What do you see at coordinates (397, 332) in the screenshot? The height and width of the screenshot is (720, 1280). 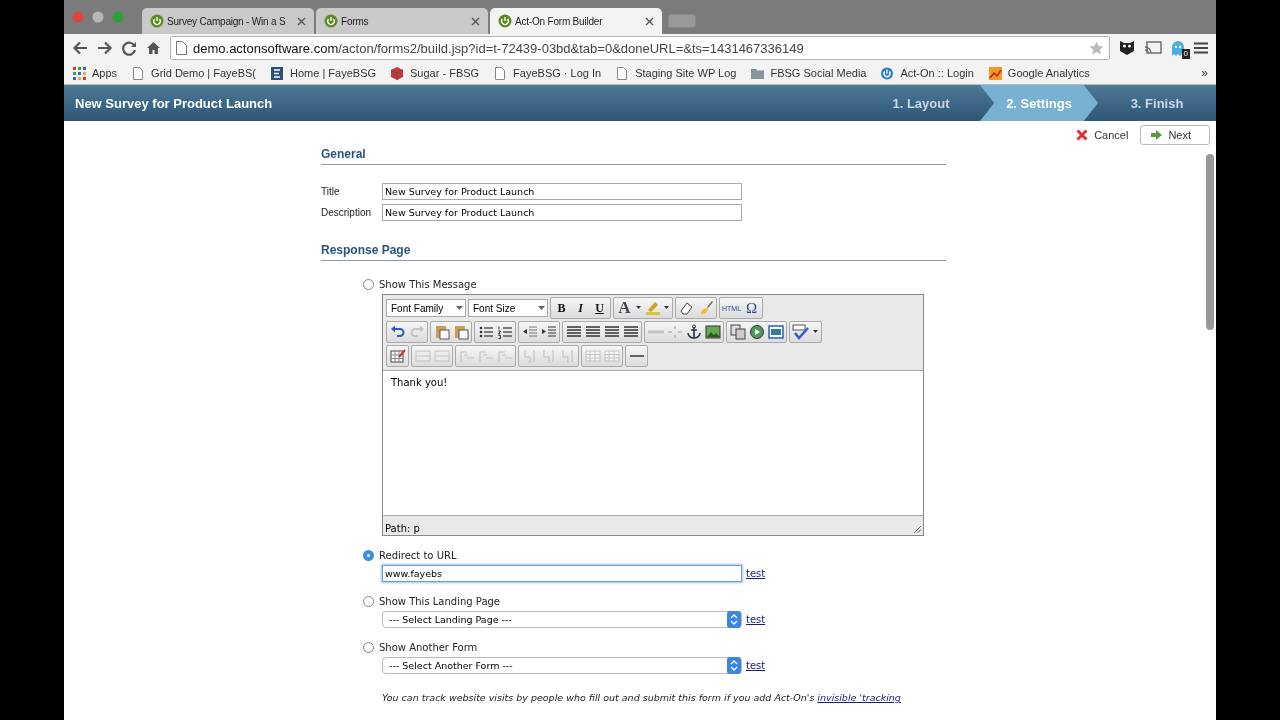 I see `undo-icon` at bounding box center [397, 332].